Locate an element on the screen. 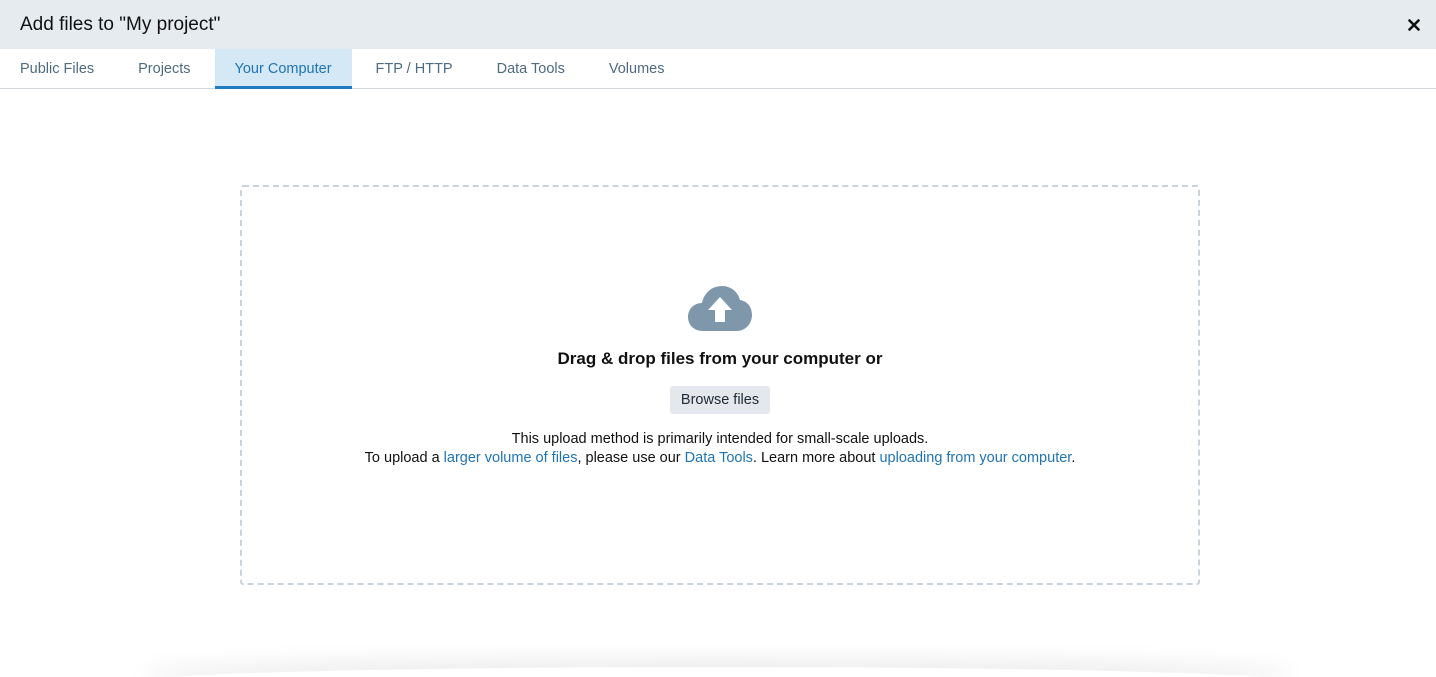 The width and height of the screenshot is (1436, 677). modal-title: Add files to "My project" is located at coordinates (120, 24).